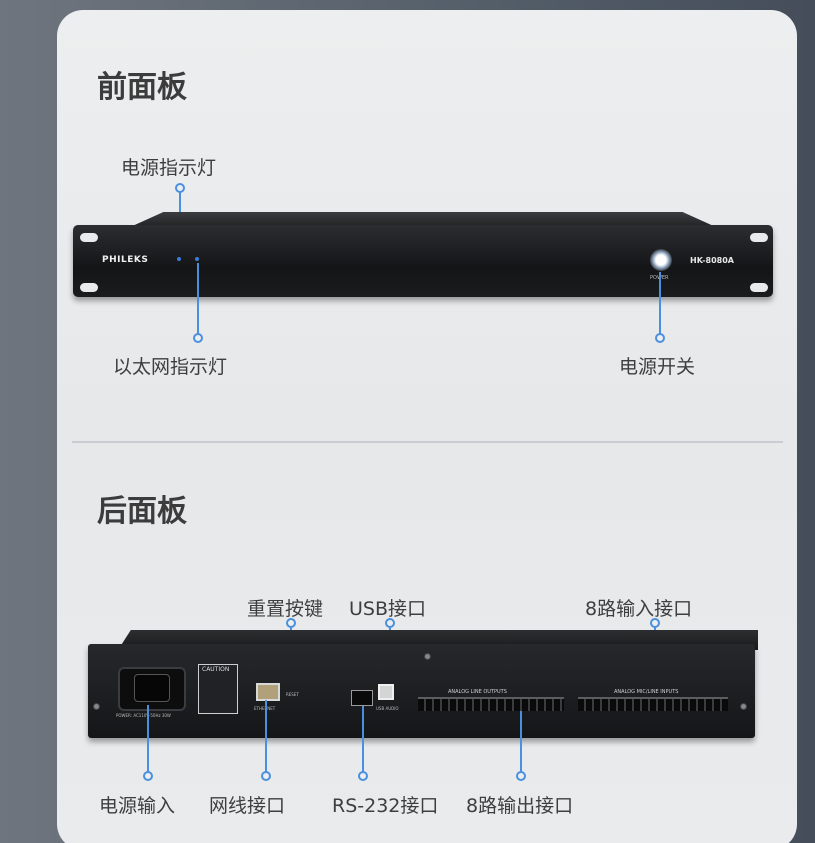  I want to click on ethernet-indicator-label: 以太网指示灯, so click(170, 367).